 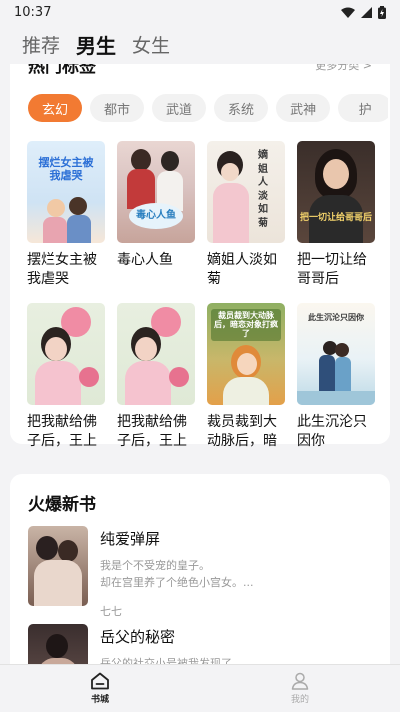 I want to click on wifi-icon, so click(x=348, y=12).